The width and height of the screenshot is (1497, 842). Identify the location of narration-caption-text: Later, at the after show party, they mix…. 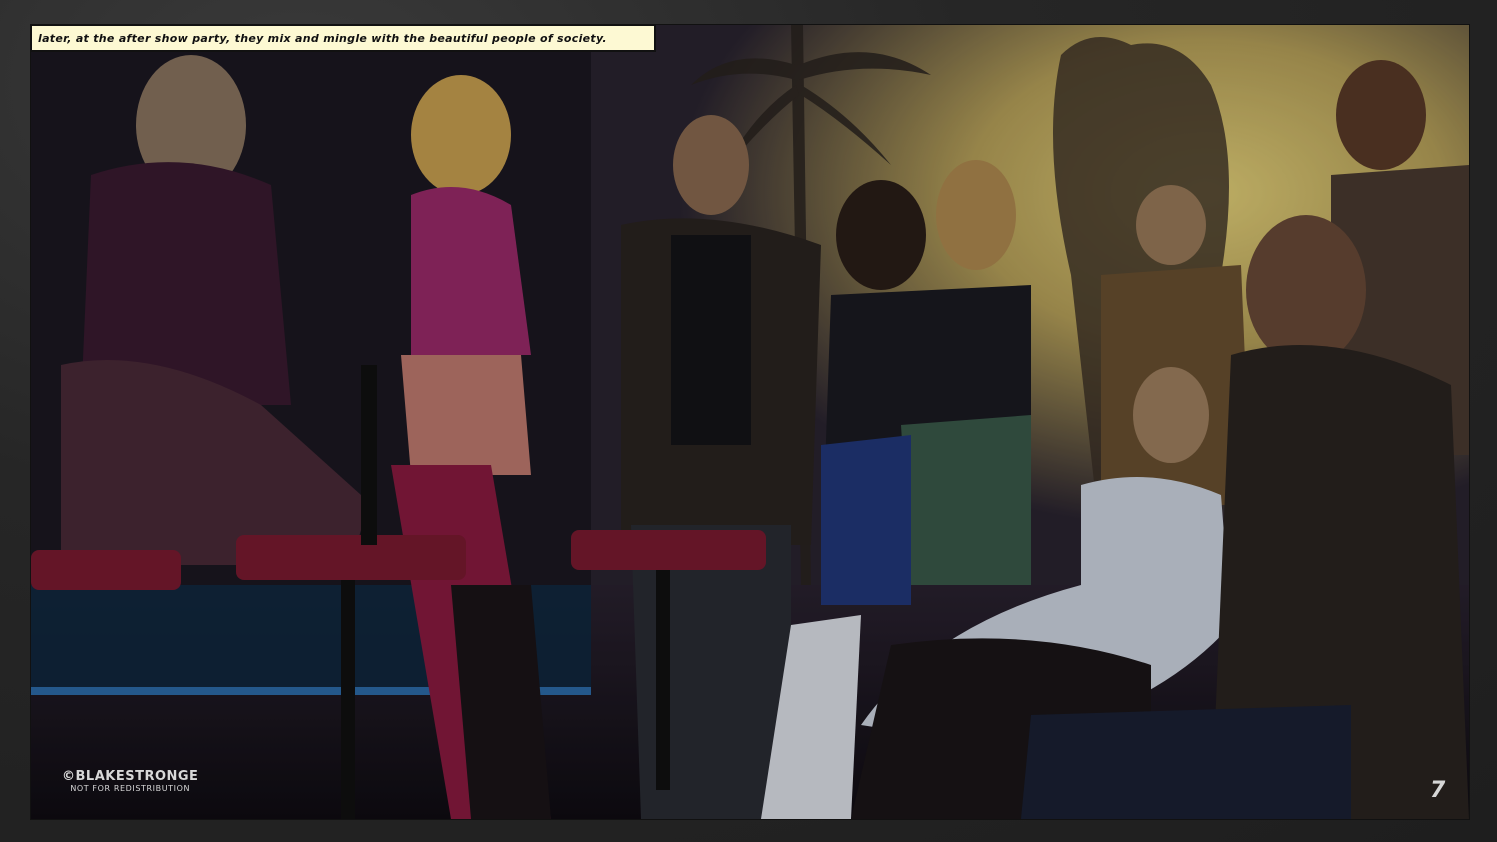
(322, 38).